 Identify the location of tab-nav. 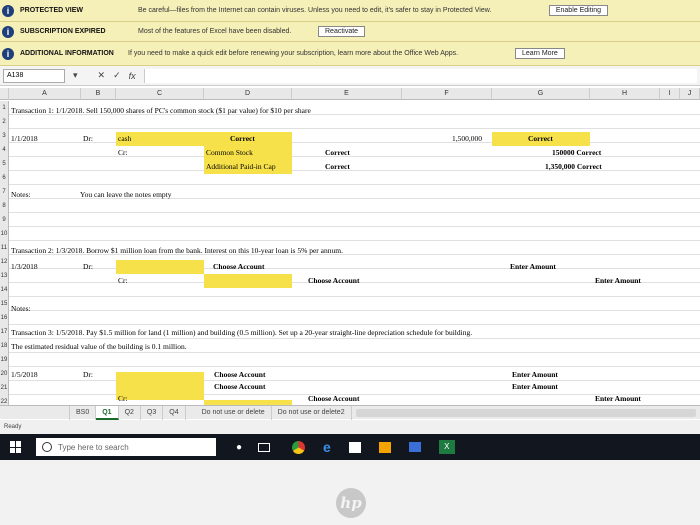
(35, 412).